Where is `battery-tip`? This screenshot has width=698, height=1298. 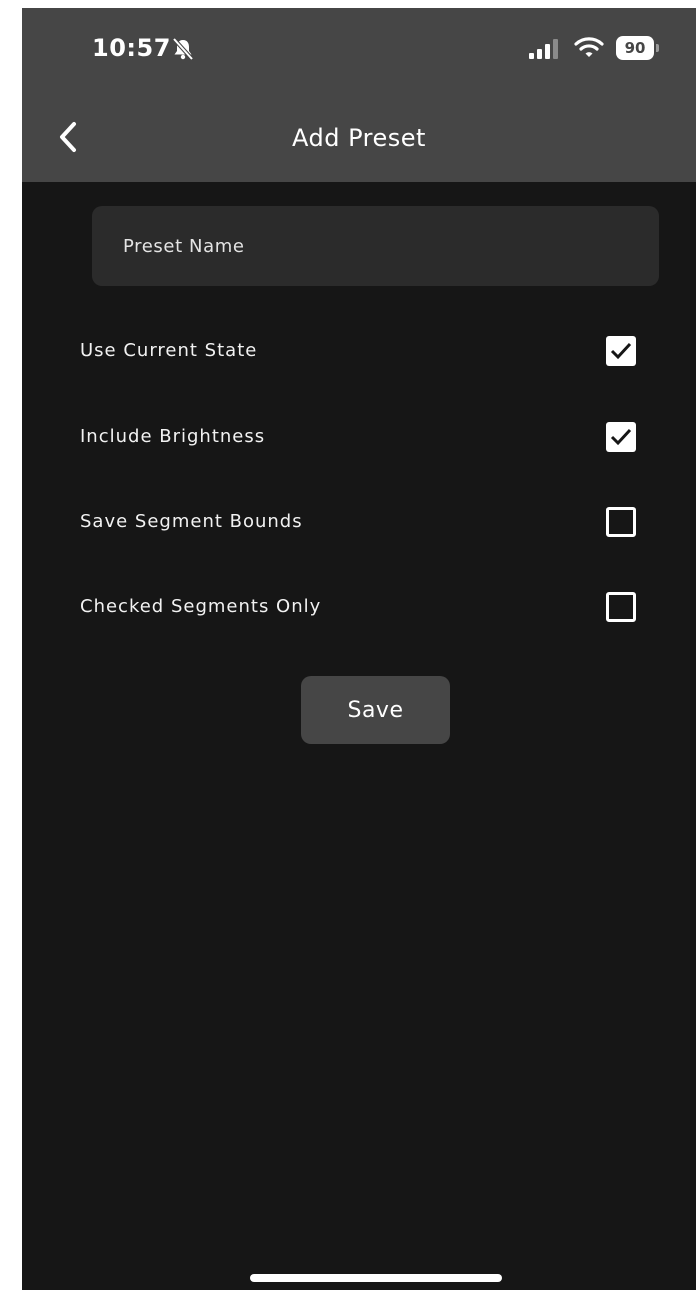 battery-tip is located at coordinates (657, 48).